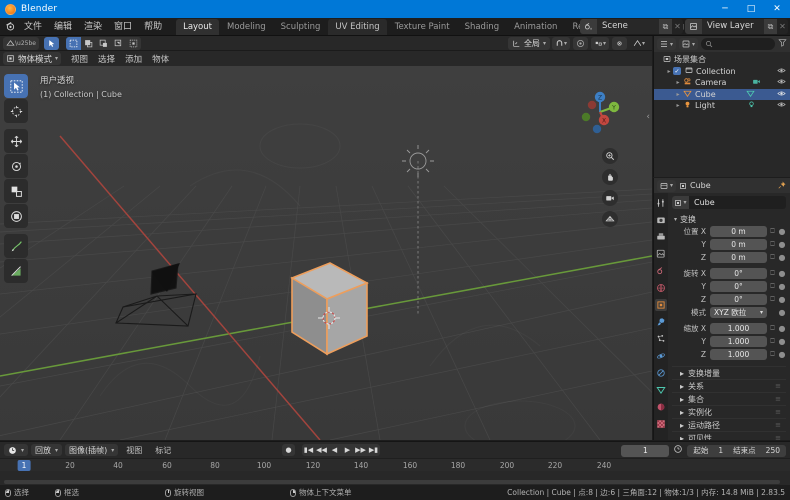 The width and height of the screenshot is (790, 500). I want to click on timeline-menu-marker: 标记, so click(163, 450).